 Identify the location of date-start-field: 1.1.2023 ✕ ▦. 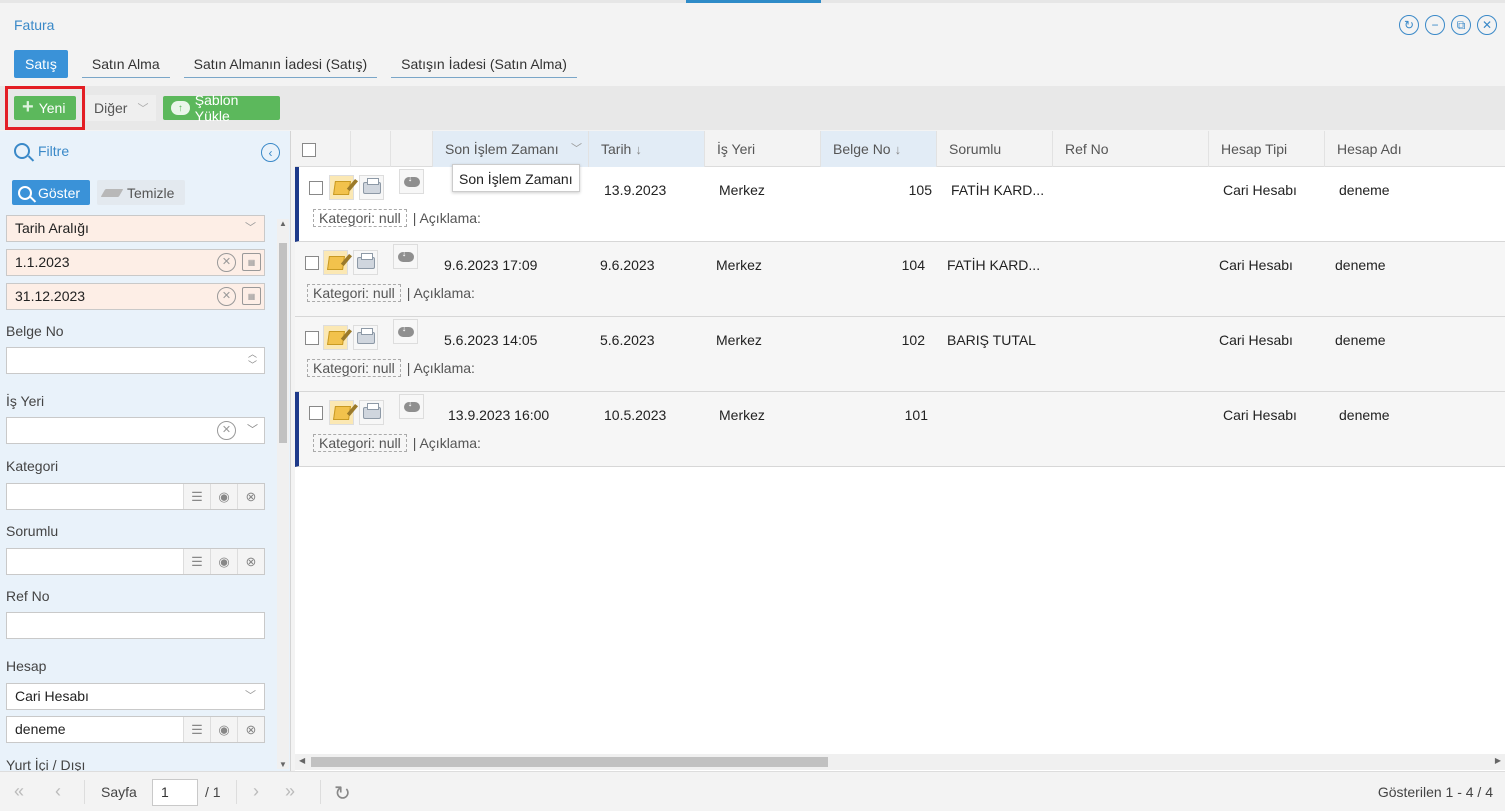
(135, 262).